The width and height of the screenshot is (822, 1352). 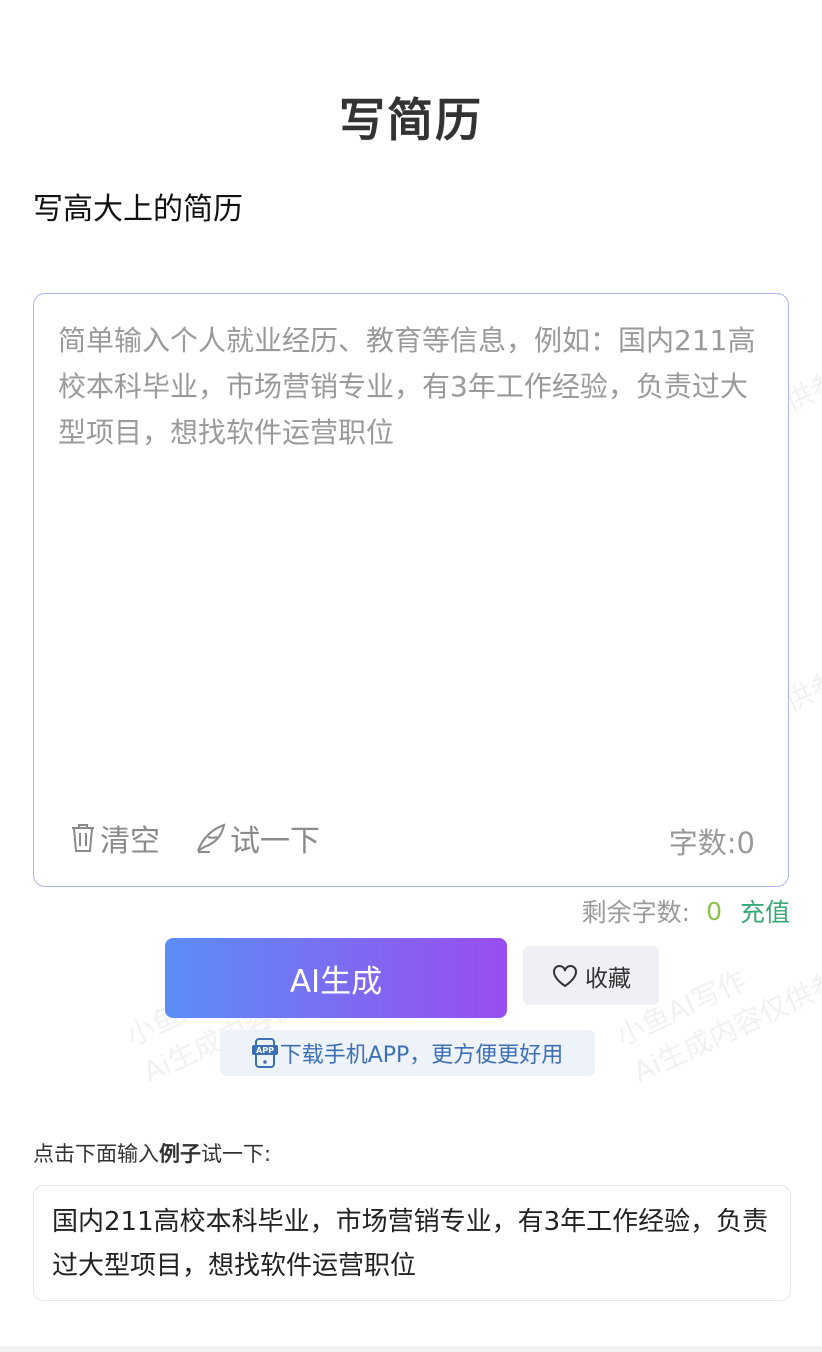 I want to click on heart-icon, so click(x=565, y=975).